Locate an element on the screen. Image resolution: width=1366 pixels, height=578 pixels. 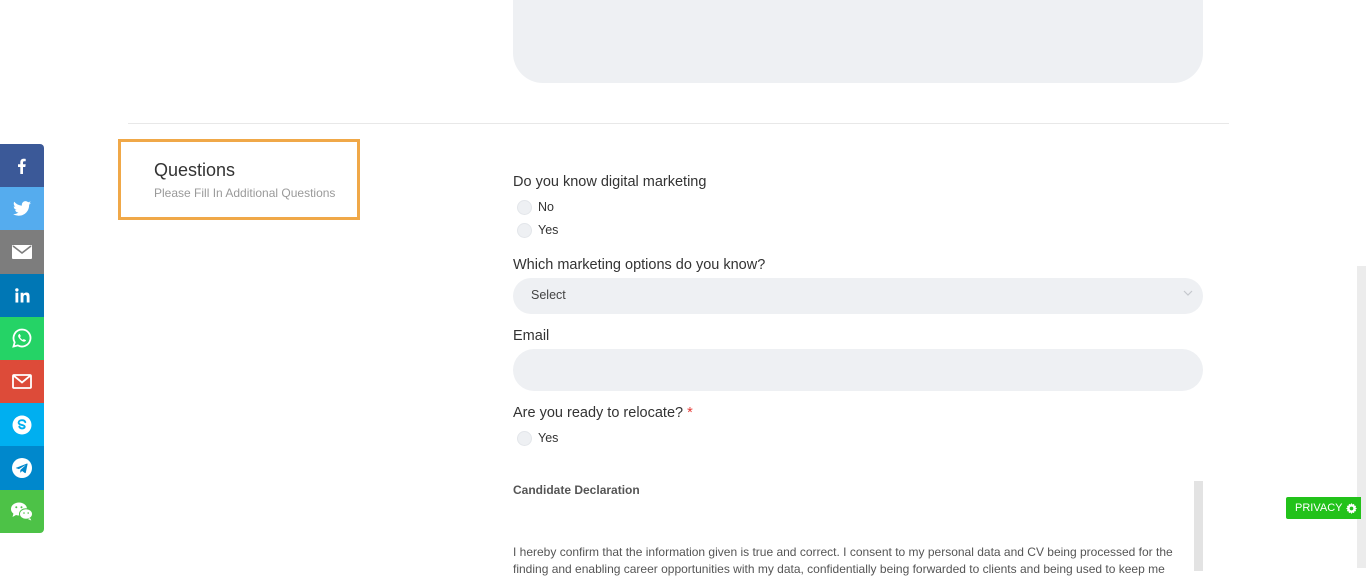
declaration-scrollbar is located at coordinates (1198, 526).